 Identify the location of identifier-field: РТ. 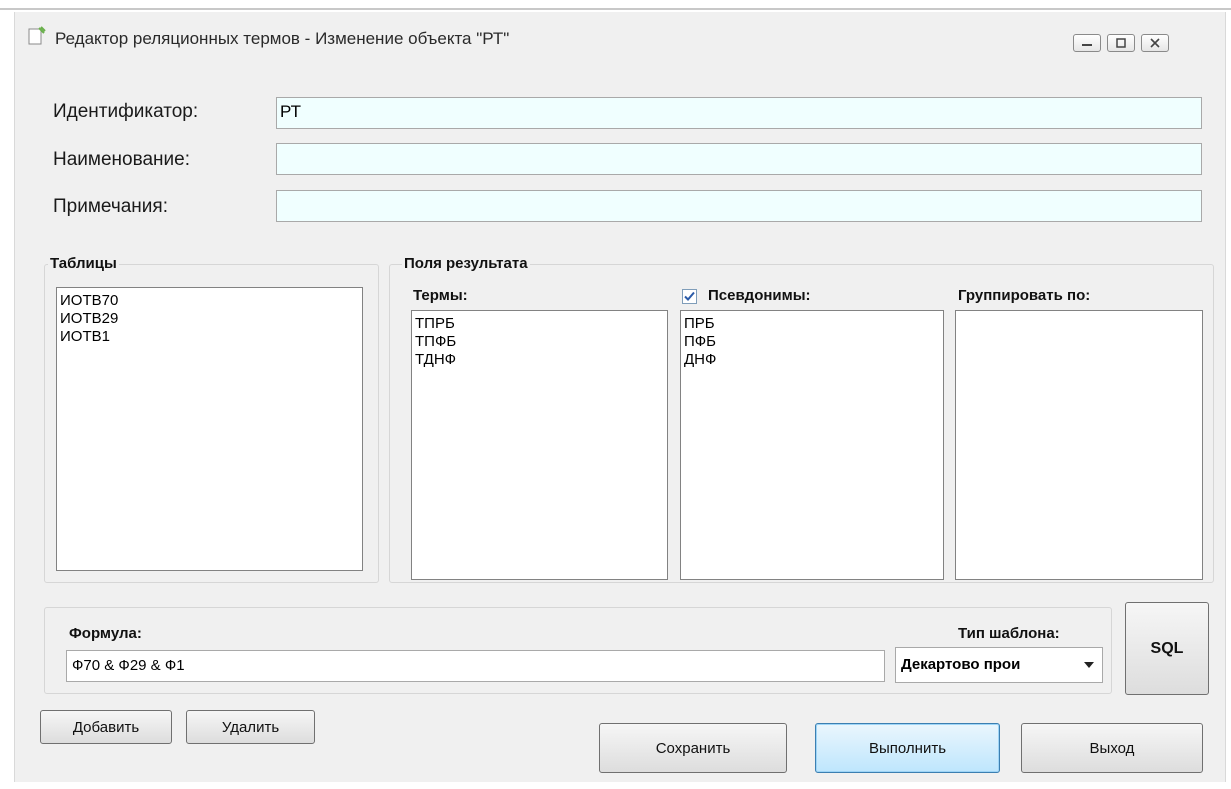
(739, 113).